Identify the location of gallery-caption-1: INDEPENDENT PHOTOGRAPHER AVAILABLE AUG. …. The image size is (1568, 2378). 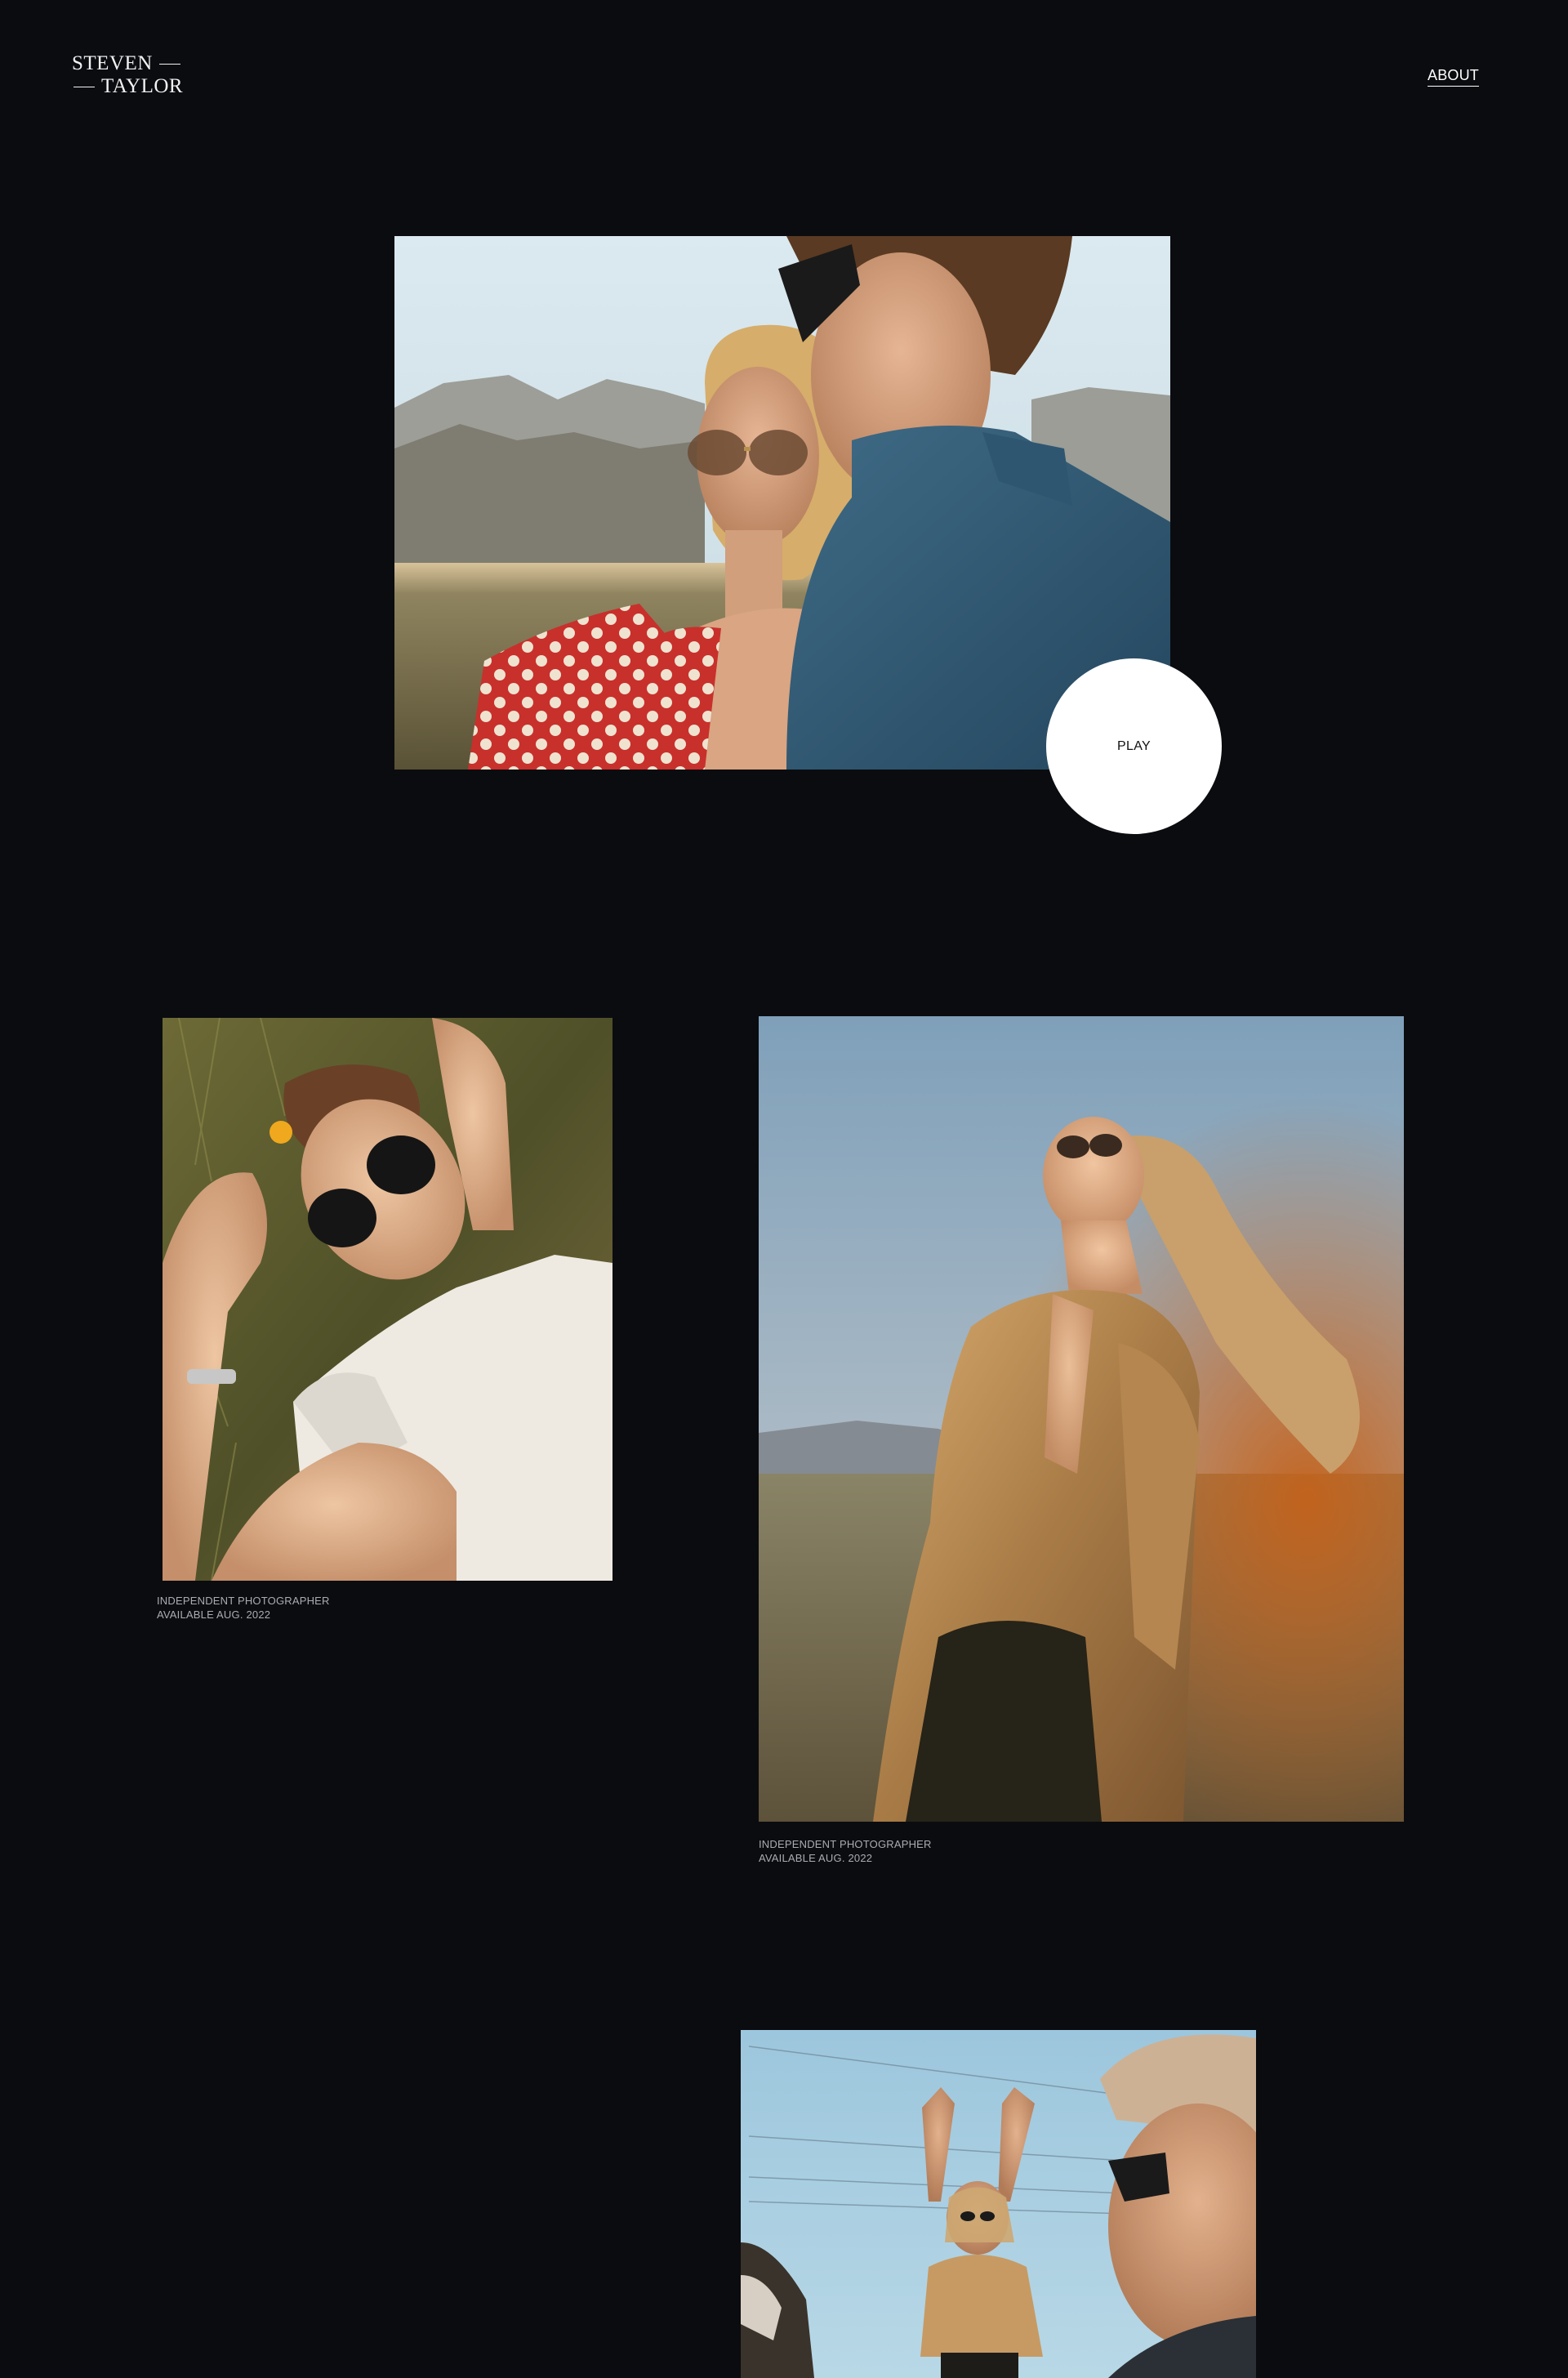
(243, 1608).